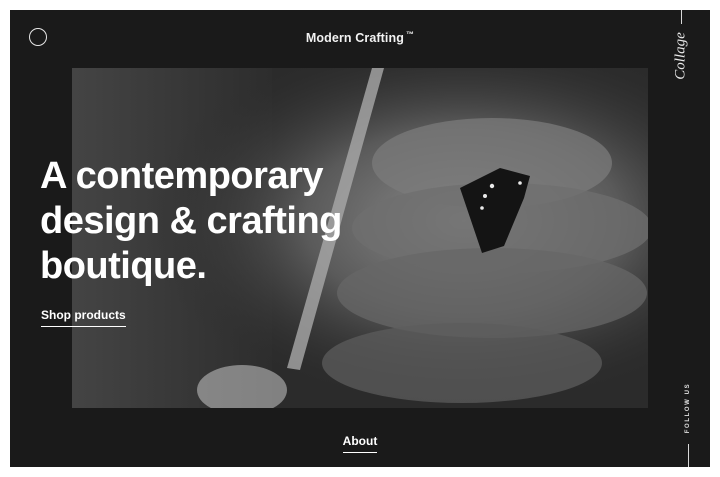  What do you see at coordinates (83, 317) in the screenshot?
I see `shop-products-link: Shop products` at bounding box center [83, 317].